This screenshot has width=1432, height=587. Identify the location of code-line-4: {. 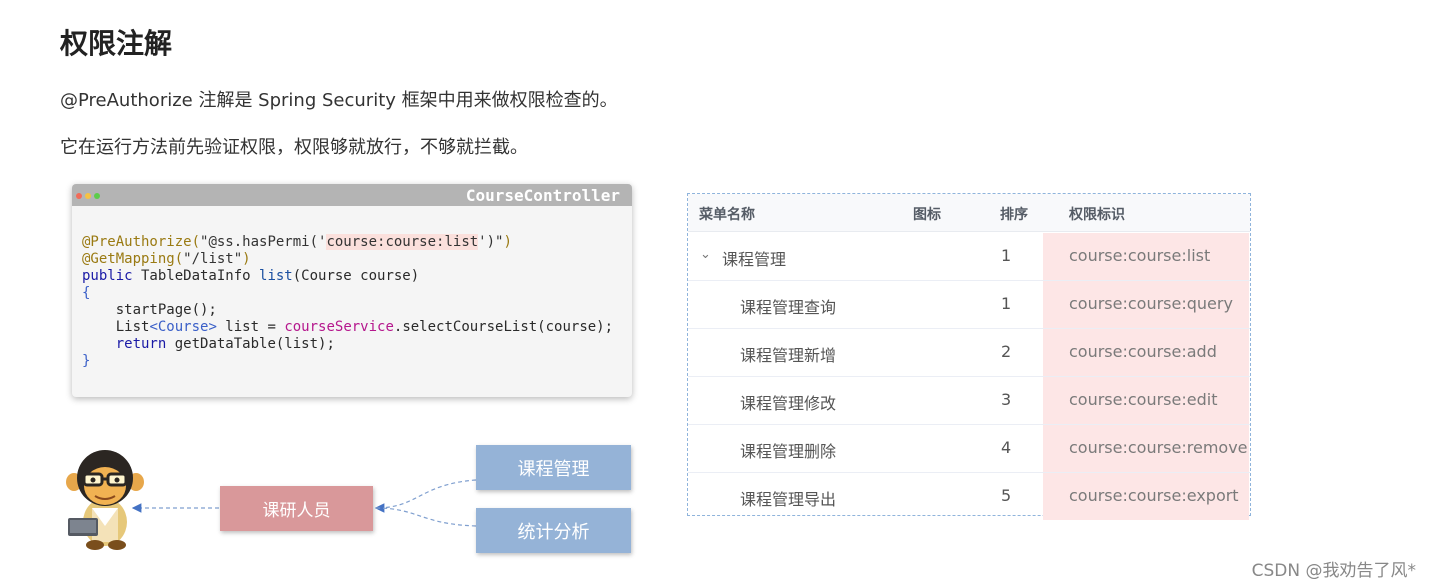
(86, 293).